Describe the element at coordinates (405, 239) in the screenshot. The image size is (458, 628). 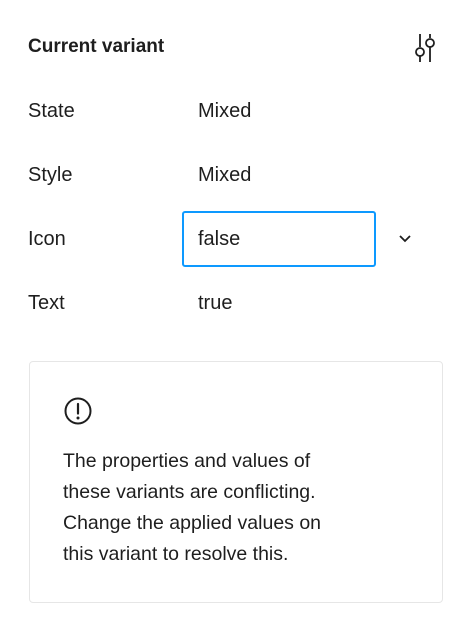
I see `chevron-down-icon` at that location.